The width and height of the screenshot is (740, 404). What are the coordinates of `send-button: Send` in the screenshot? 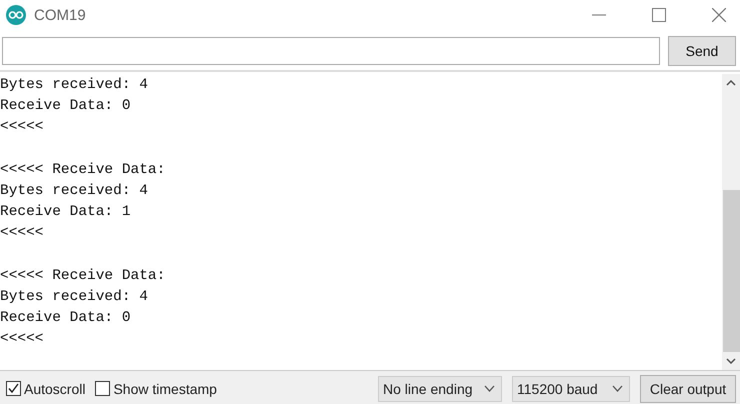 It's located at (702, 51).